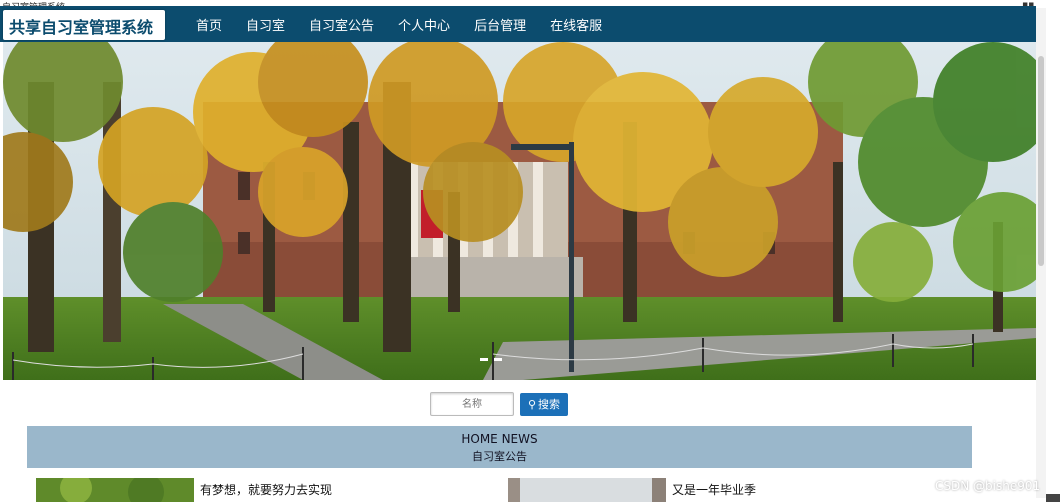 The height and width of the screenshot is (502, 1060). I want to click on logo-text: 共享自习室管理系统, so click(81, 27).